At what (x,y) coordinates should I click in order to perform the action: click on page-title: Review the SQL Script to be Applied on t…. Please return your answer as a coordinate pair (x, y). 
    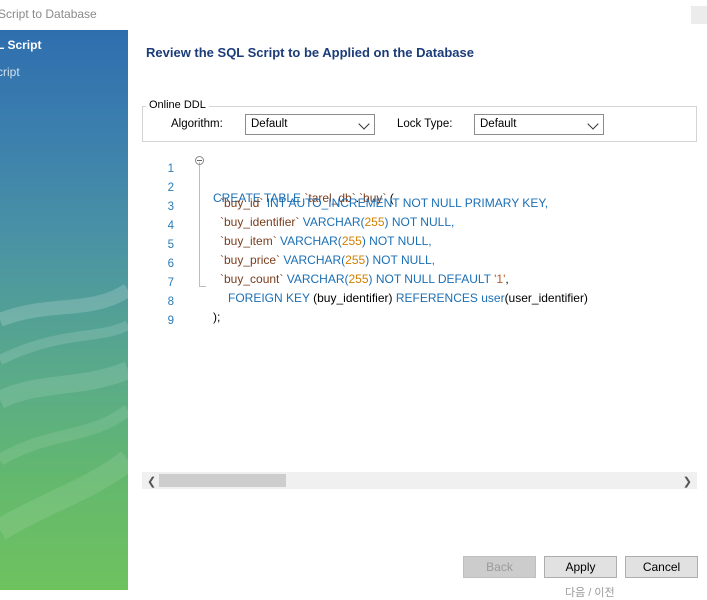
    Looking at the image, I should click on (310, 52).